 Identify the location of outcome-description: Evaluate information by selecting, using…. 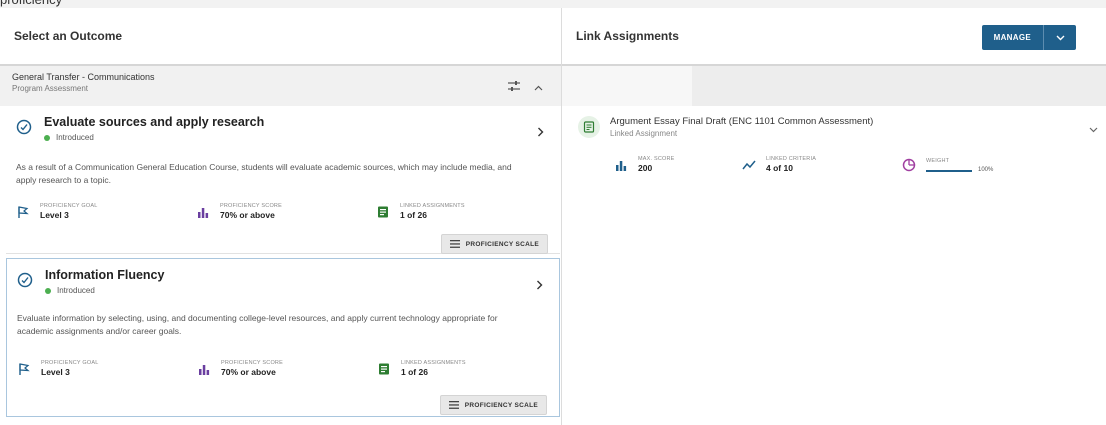
(257, 324).